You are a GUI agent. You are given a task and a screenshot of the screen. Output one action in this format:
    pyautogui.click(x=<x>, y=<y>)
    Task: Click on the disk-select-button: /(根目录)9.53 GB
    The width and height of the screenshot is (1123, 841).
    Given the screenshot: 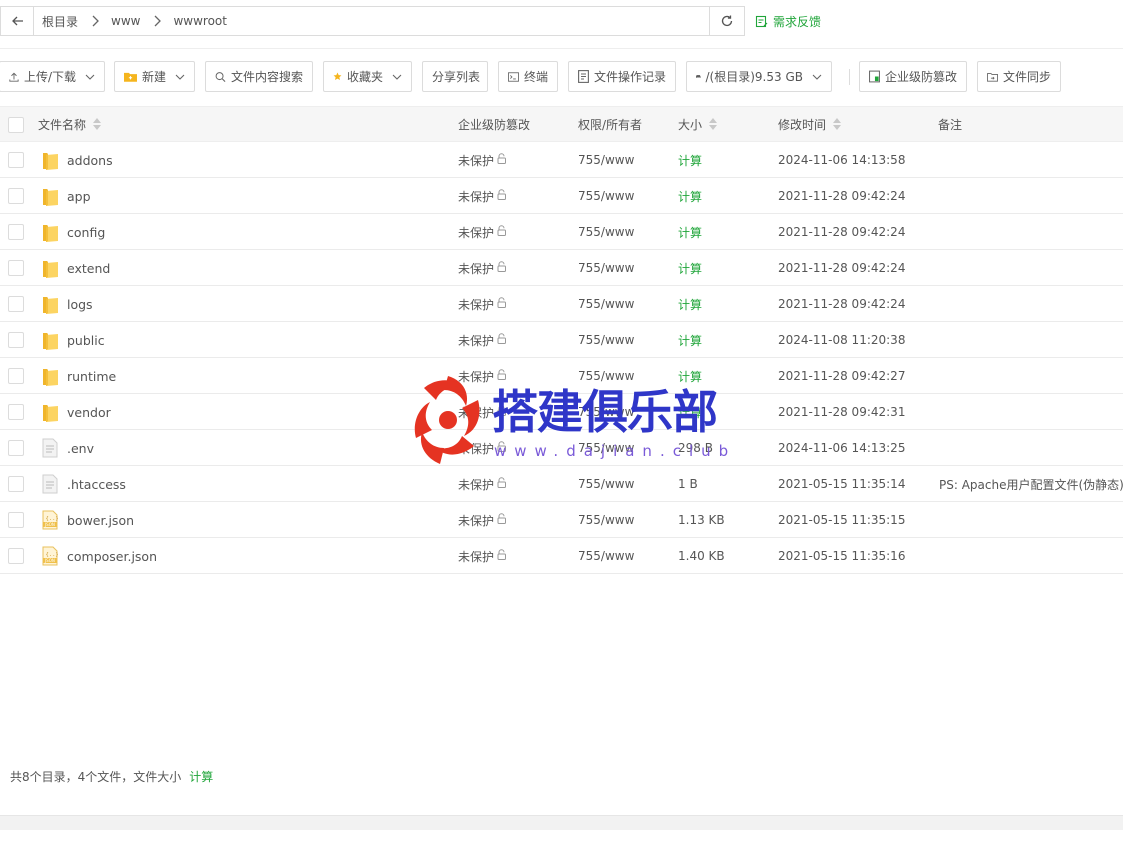 What is the action you would take?
    pyautogui.click(x=759, y=76)
    